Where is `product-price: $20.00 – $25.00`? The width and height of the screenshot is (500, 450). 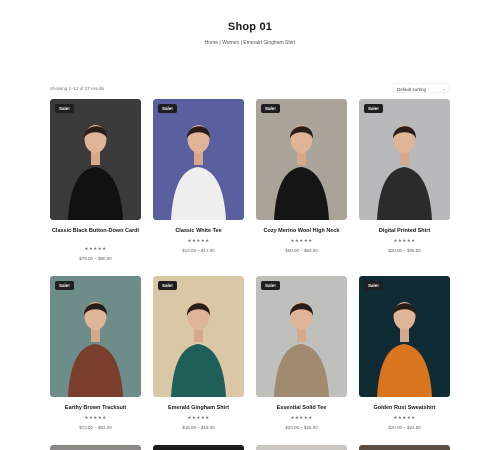 product-price: $20.00 – $25.00 is located at coordinates (301, 427).